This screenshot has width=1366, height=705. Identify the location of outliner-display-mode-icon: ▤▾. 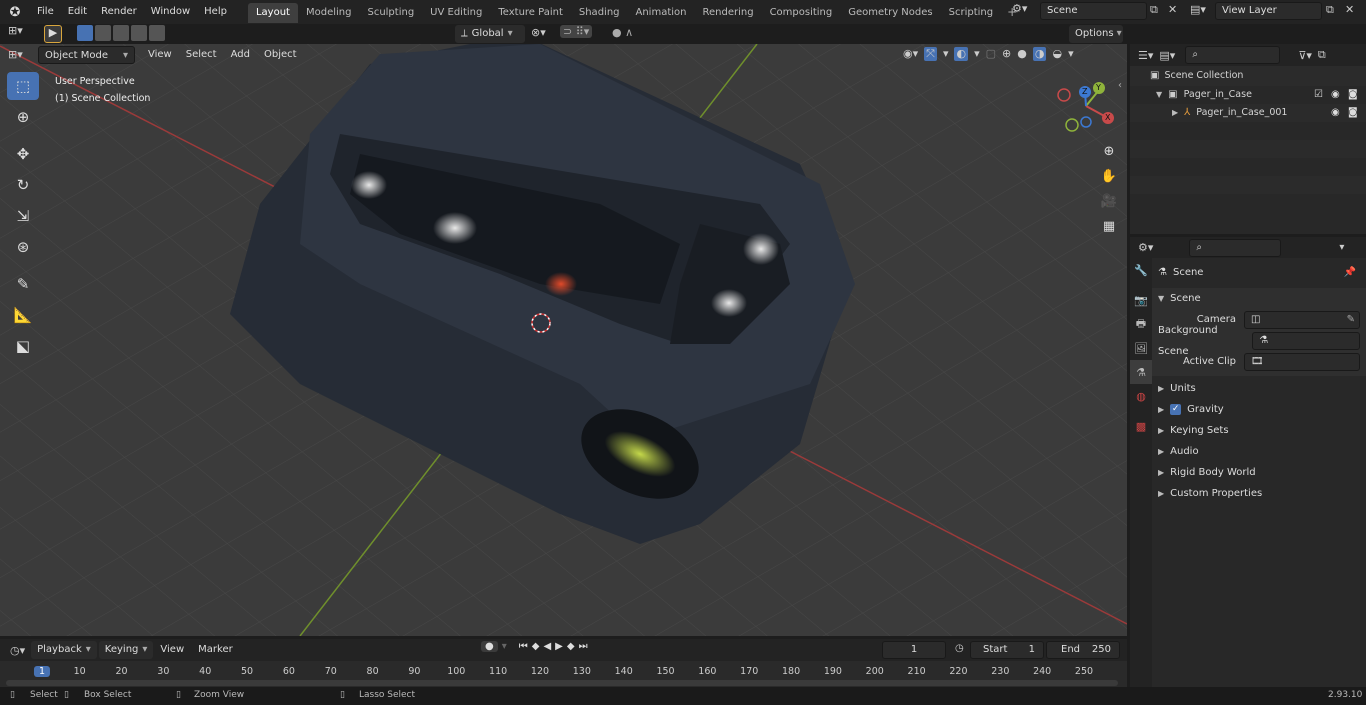
(1167, 55).